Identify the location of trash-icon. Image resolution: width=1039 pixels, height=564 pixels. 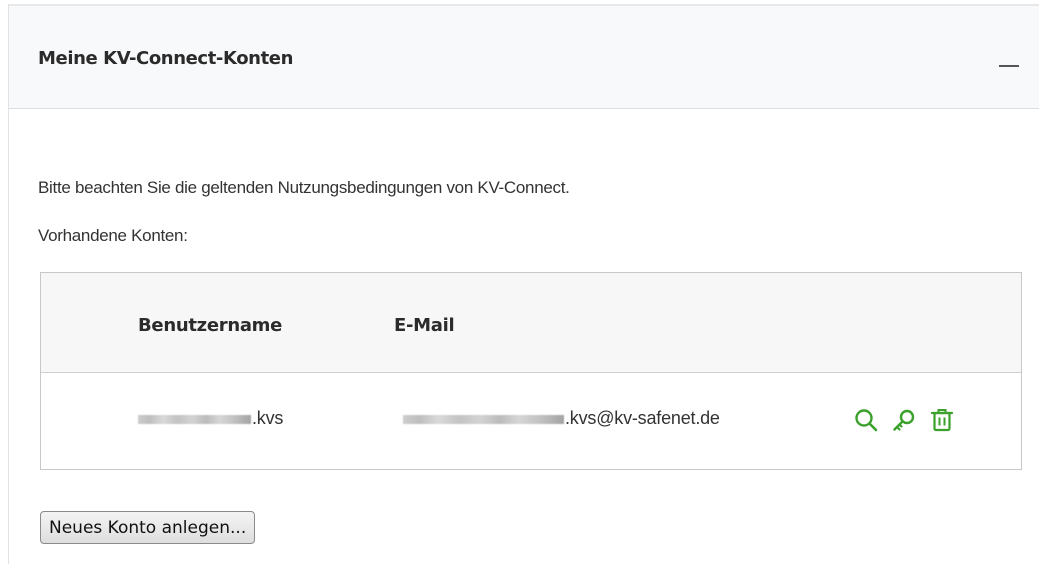
(942, 420).